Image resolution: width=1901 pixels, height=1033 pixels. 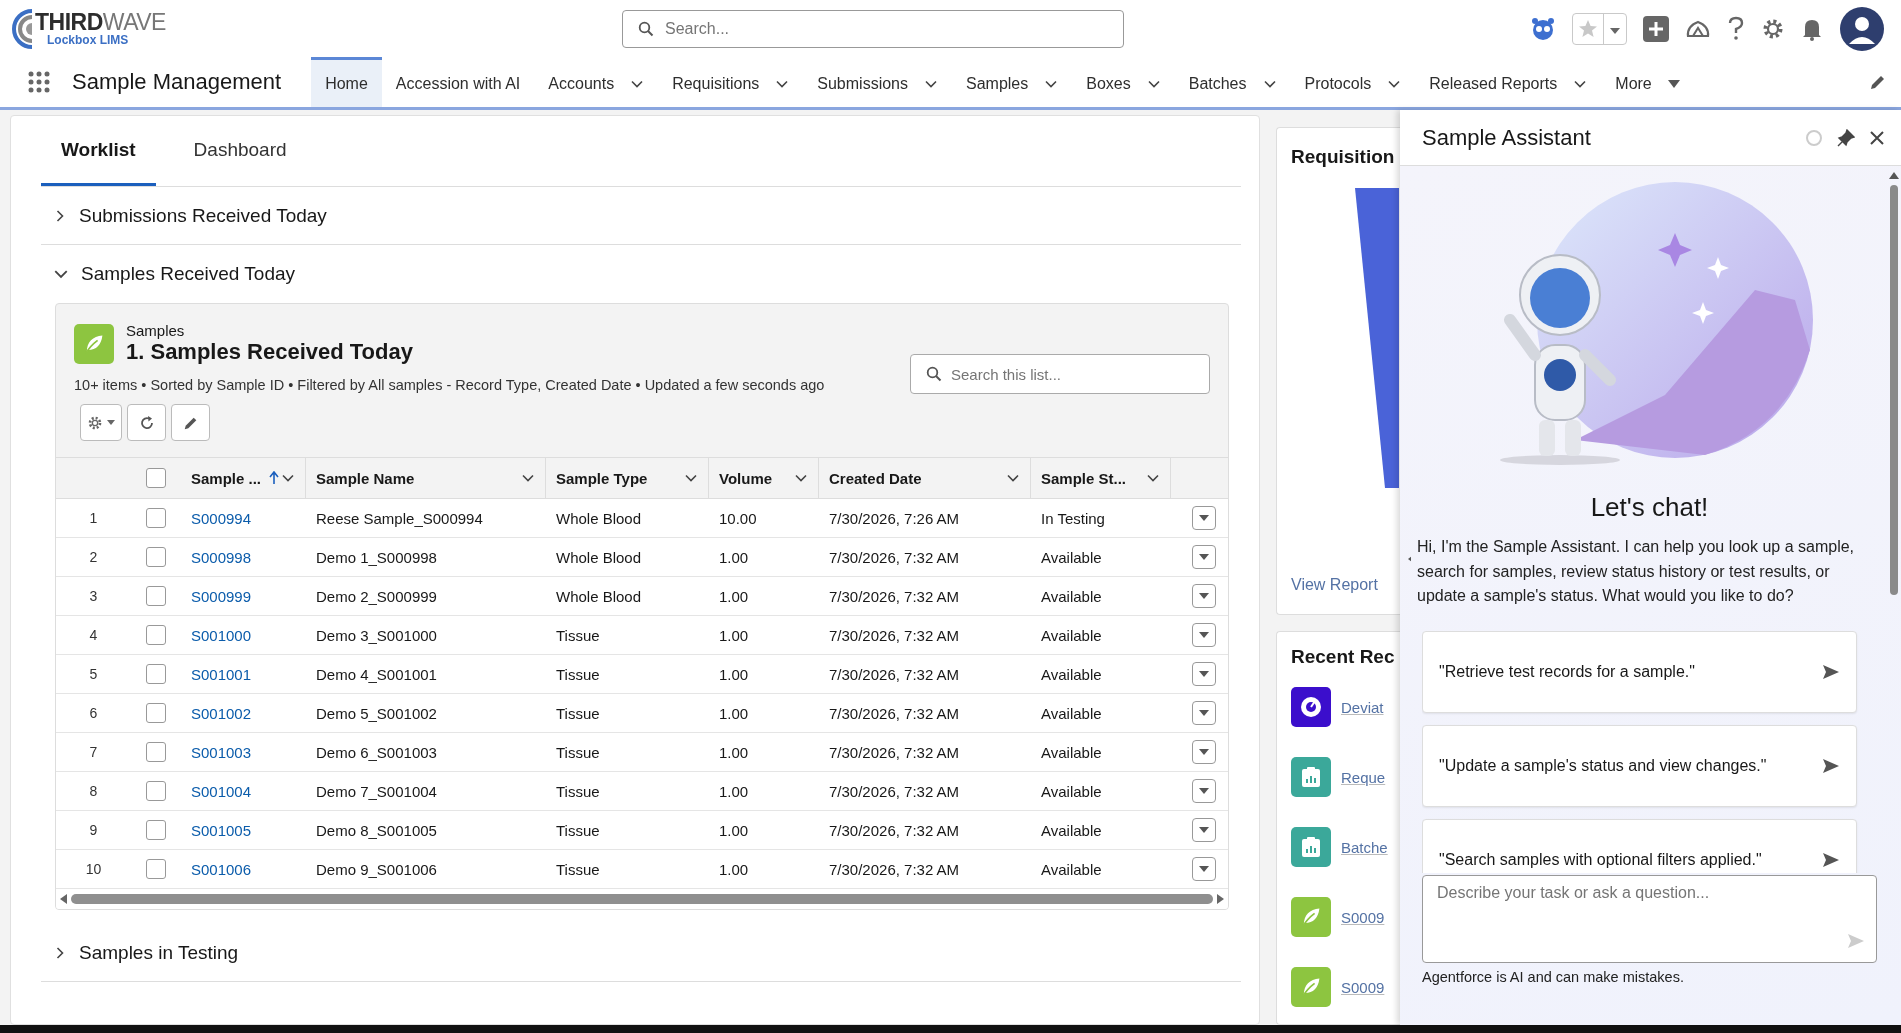 I want to click on sample-id-link: S000998, so click(x=221, y=557).